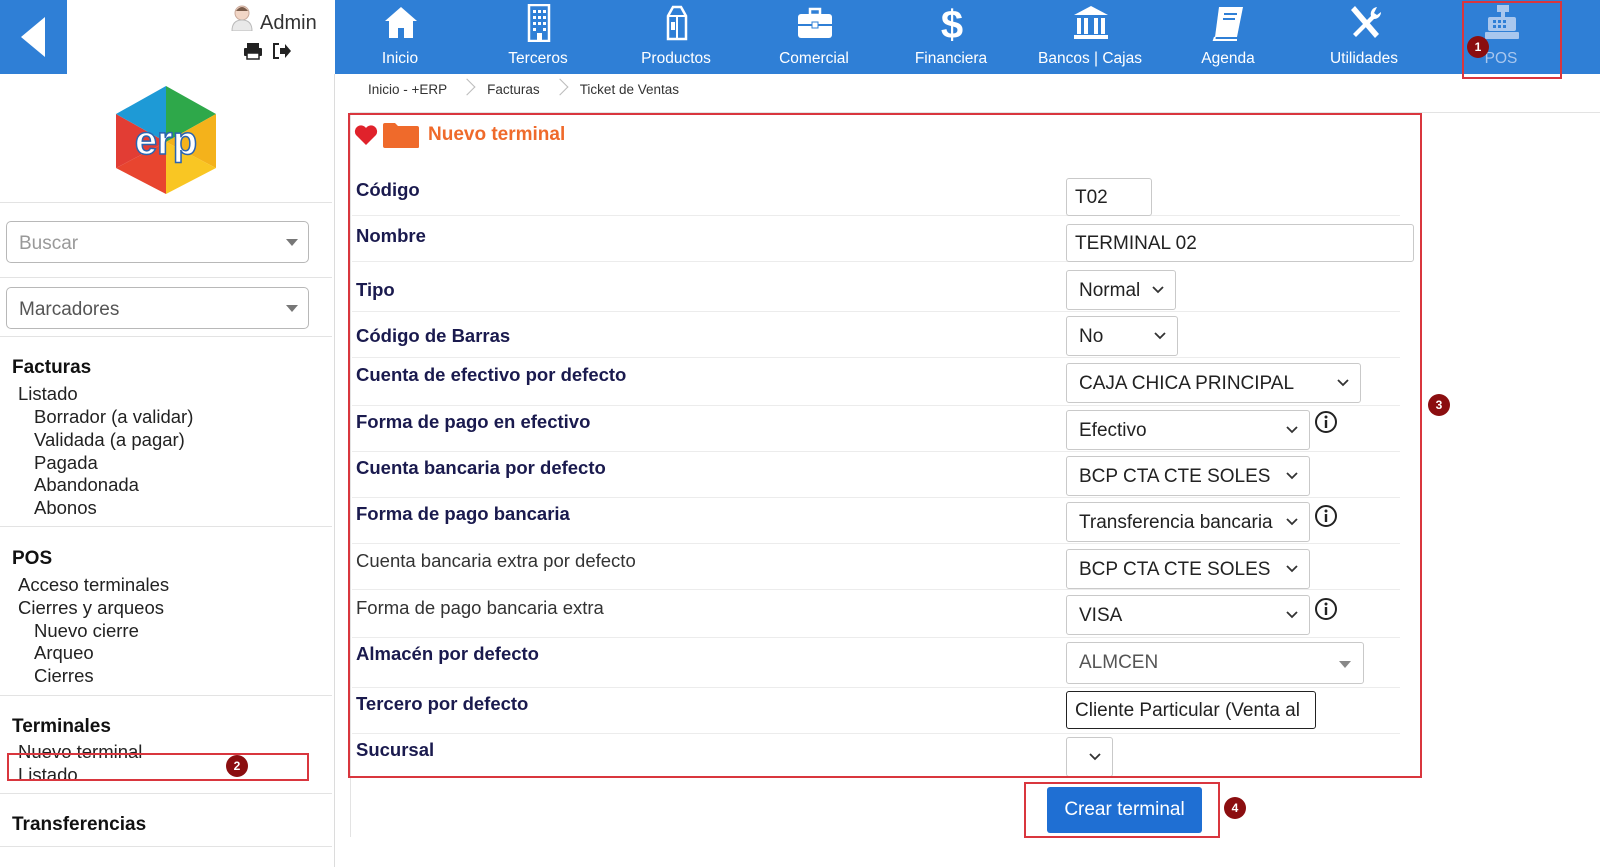  I want to click on dollar-icon: $, so click(952, 23).